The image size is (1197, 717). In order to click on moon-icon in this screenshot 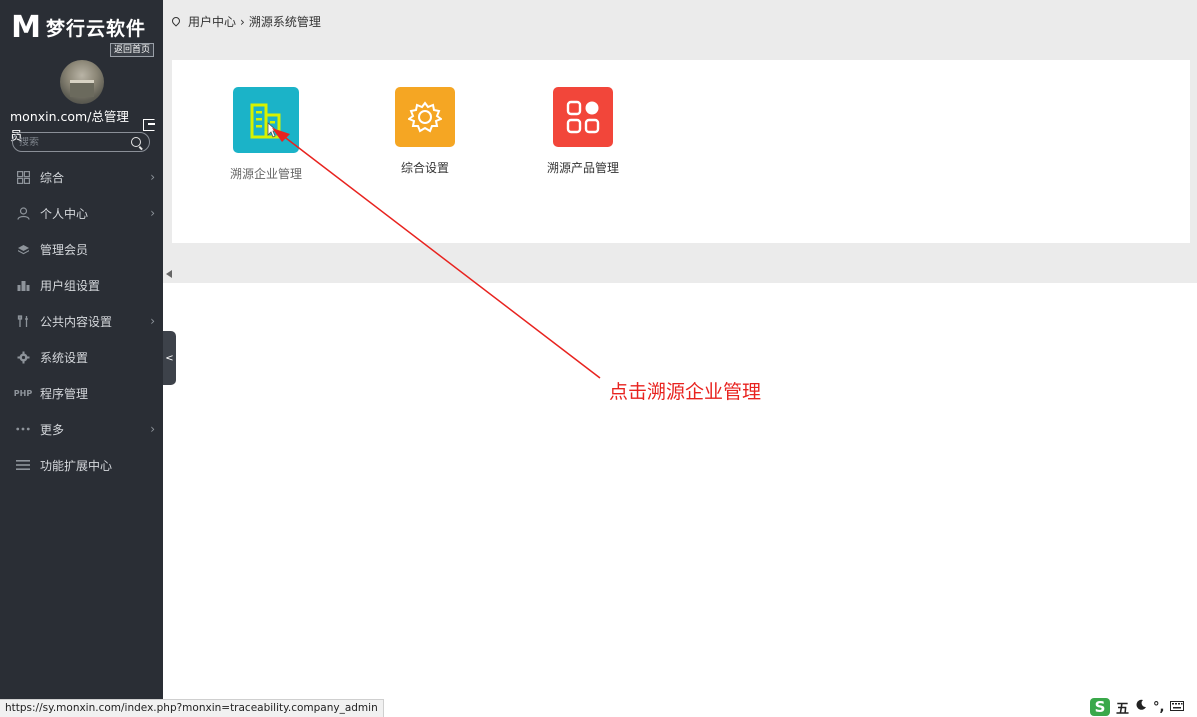, I will do `click(1141, 707)`.